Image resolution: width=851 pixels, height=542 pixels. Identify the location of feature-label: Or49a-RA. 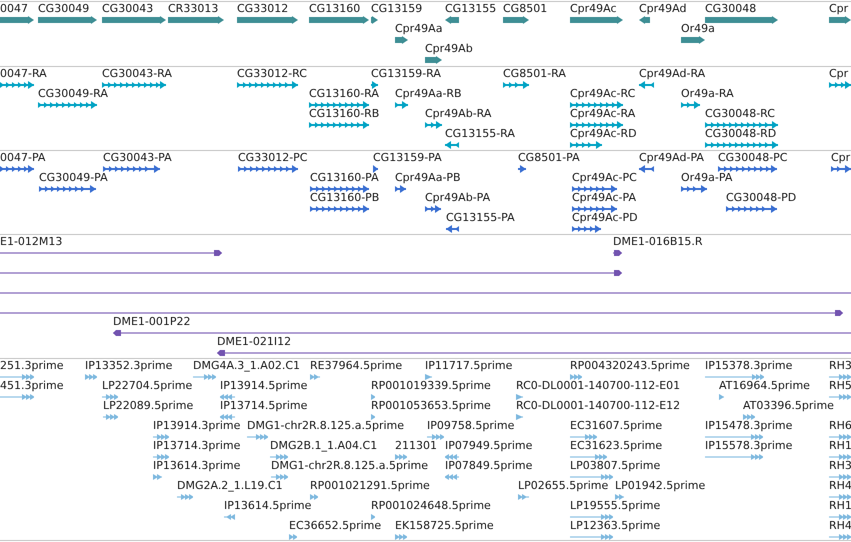
(707, 94).